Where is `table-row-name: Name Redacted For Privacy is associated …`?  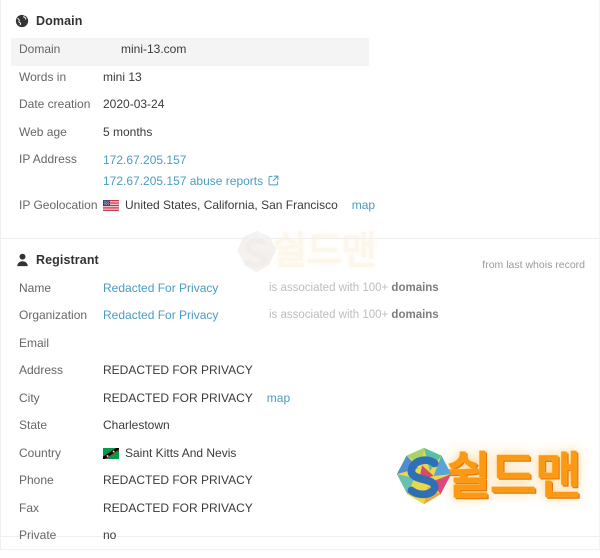 table-row-name: Name Redacted For Privacy is associated … is located at coordinates (300, 291).